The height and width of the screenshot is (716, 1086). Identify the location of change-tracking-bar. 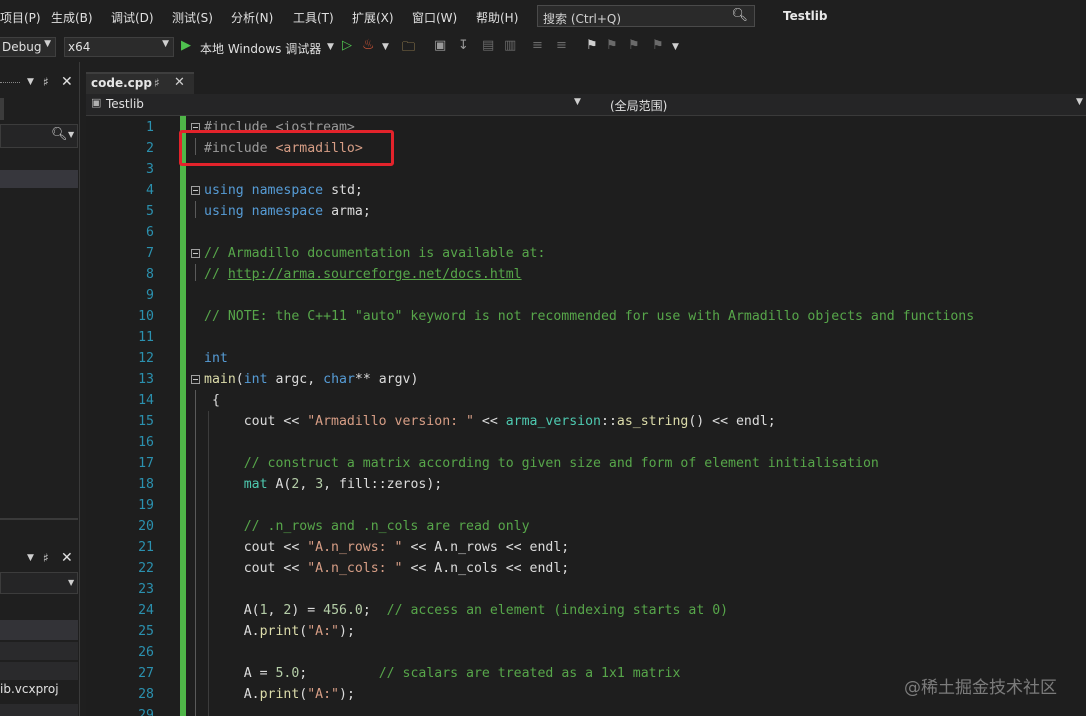
(183, 416).